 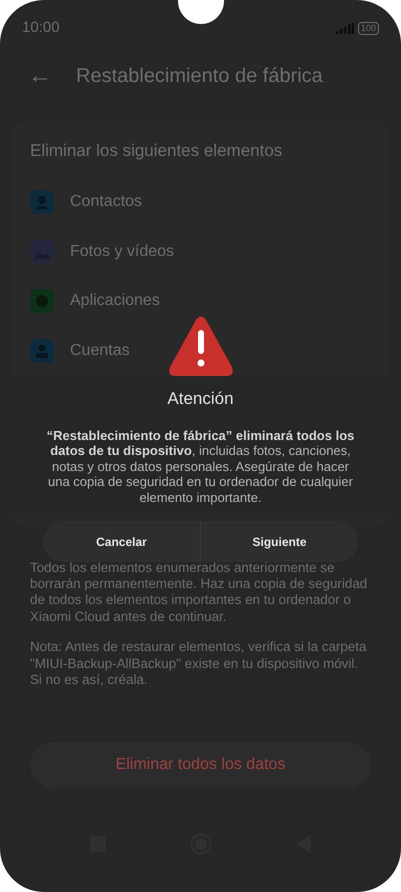 What do you see at coordinates (100, 350) in the screenshot?
I see `item-label: Cuentas` at bounding box center [100, 350].